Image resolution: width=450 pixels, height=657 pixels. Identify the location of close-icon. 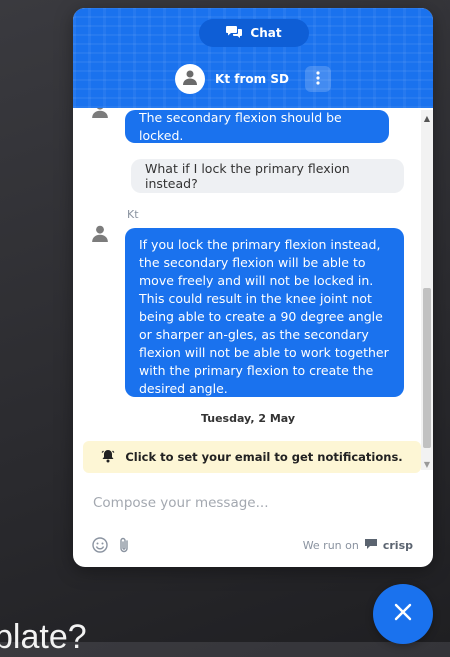
(403, 614).